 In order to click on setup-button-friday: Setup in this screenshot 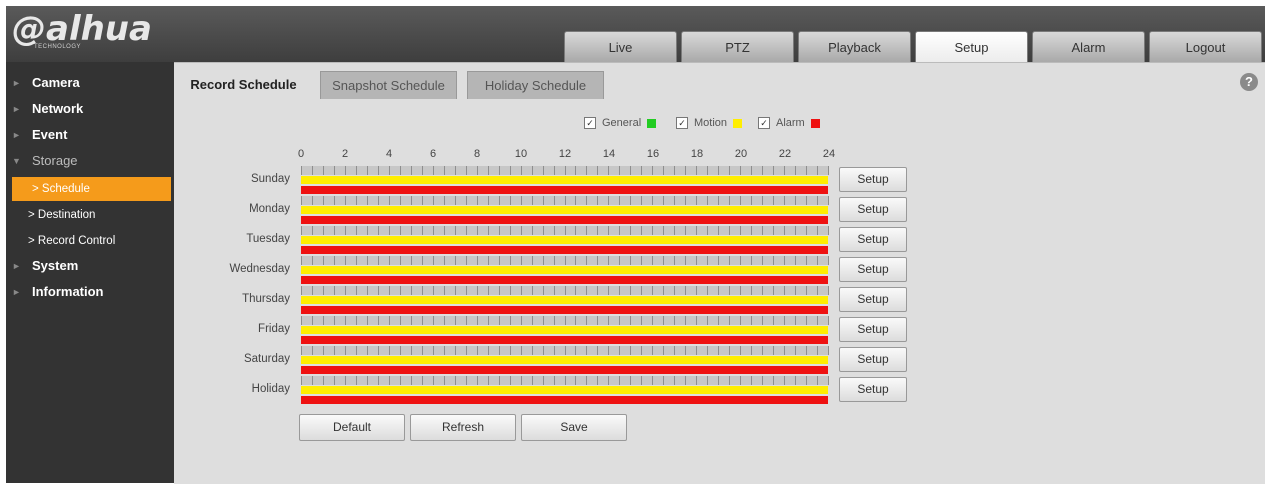, I will do `click(873, 329)`.